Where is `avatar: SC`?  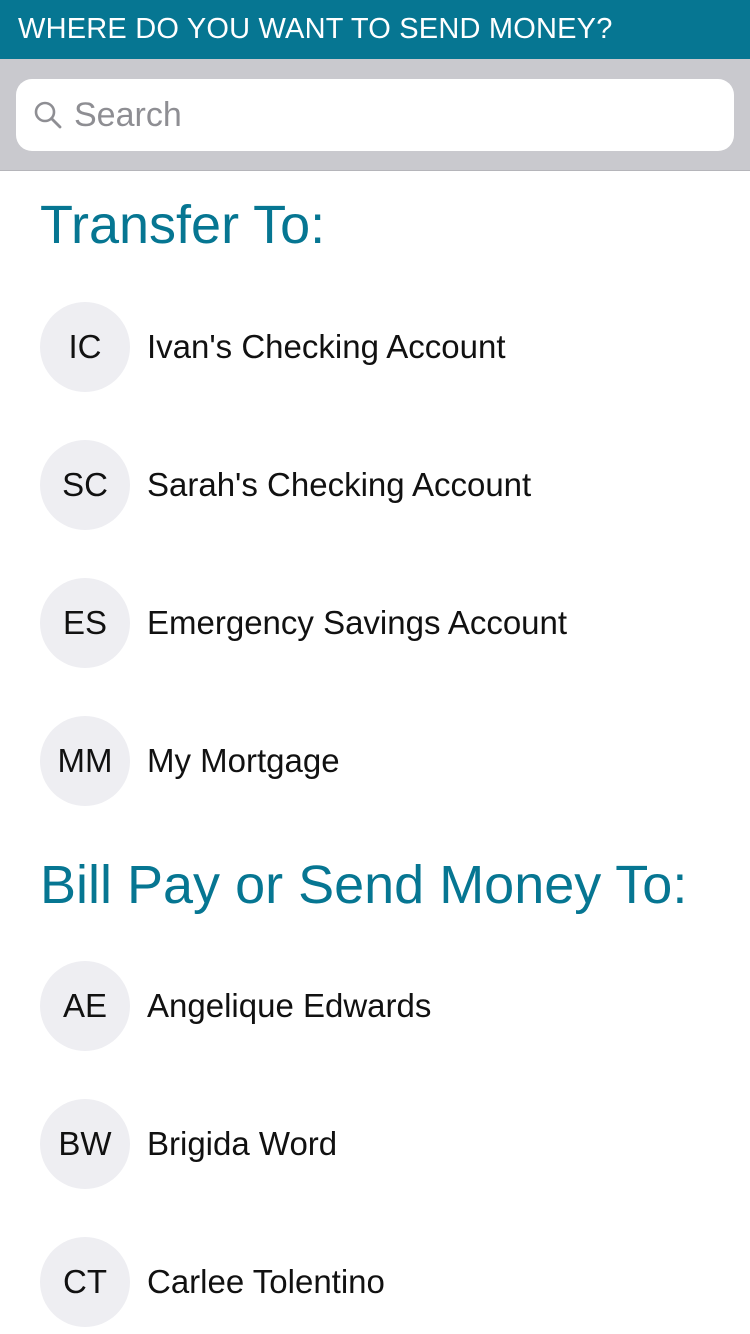
avatar: SC is located at coordinates (85, 485).